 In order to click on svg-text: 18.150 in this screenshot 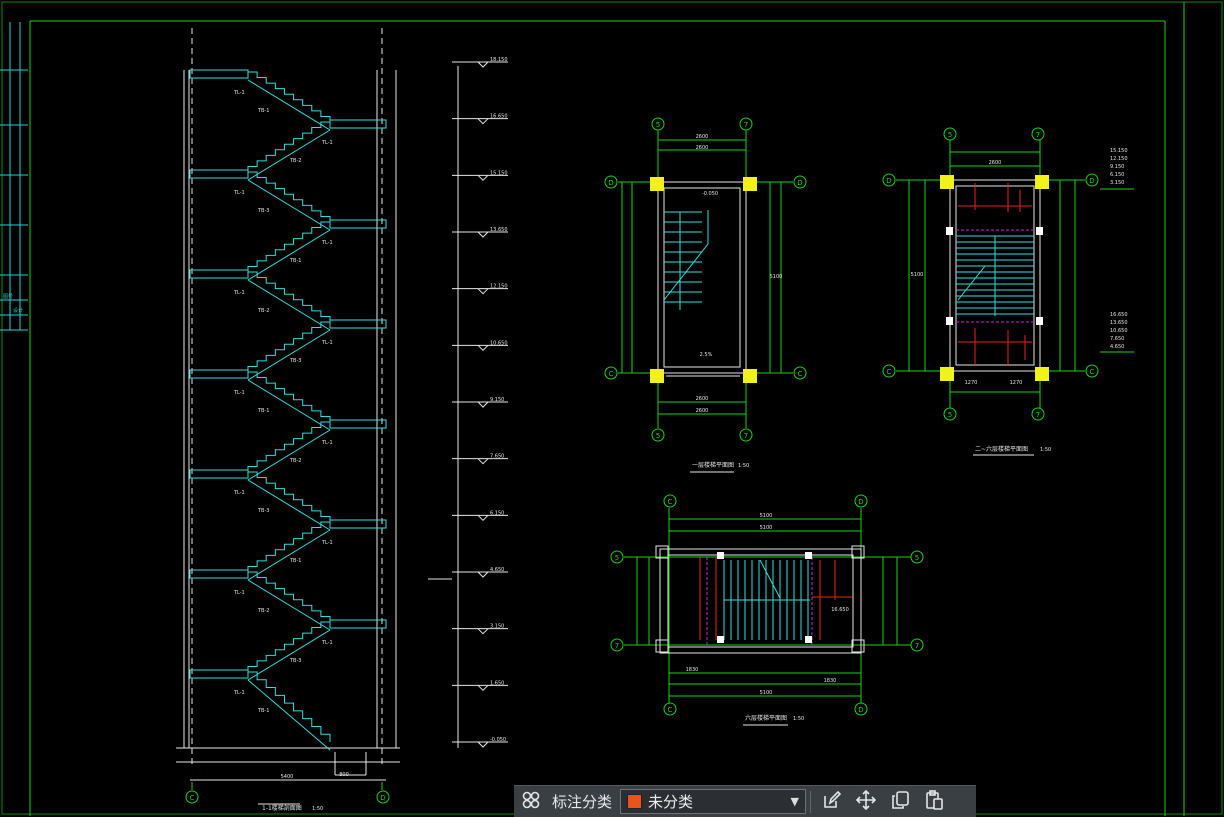, I will do `click(499, 60)`.